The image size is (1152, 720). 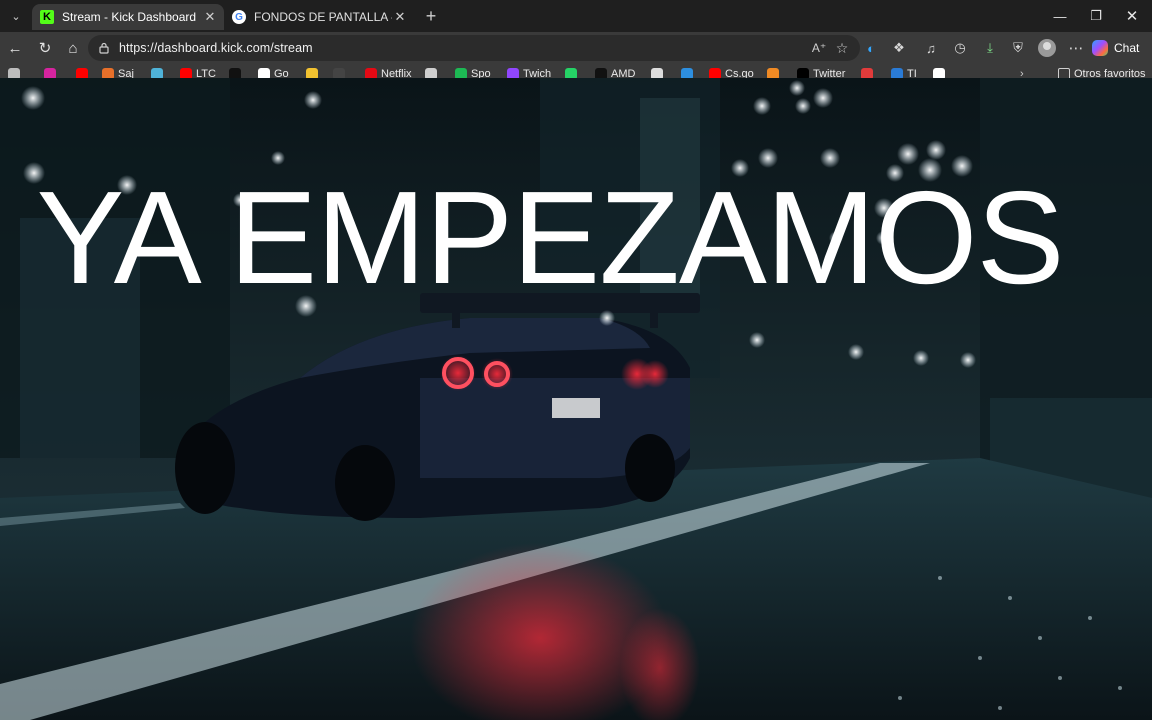 I want to click on extensions-puzzle-icon: ❖, so click(x=899, y=48).